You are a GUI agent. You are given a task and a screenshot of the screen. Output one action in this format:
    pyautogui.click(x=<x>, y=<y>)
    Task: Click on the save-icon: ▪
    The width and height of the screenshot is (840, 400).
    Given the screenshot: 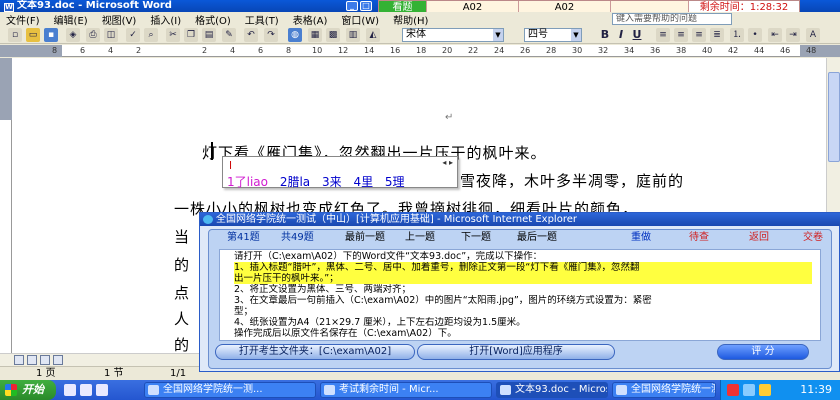 What is the action you would take?
    pyautogui.click(x=51, y=35)
    